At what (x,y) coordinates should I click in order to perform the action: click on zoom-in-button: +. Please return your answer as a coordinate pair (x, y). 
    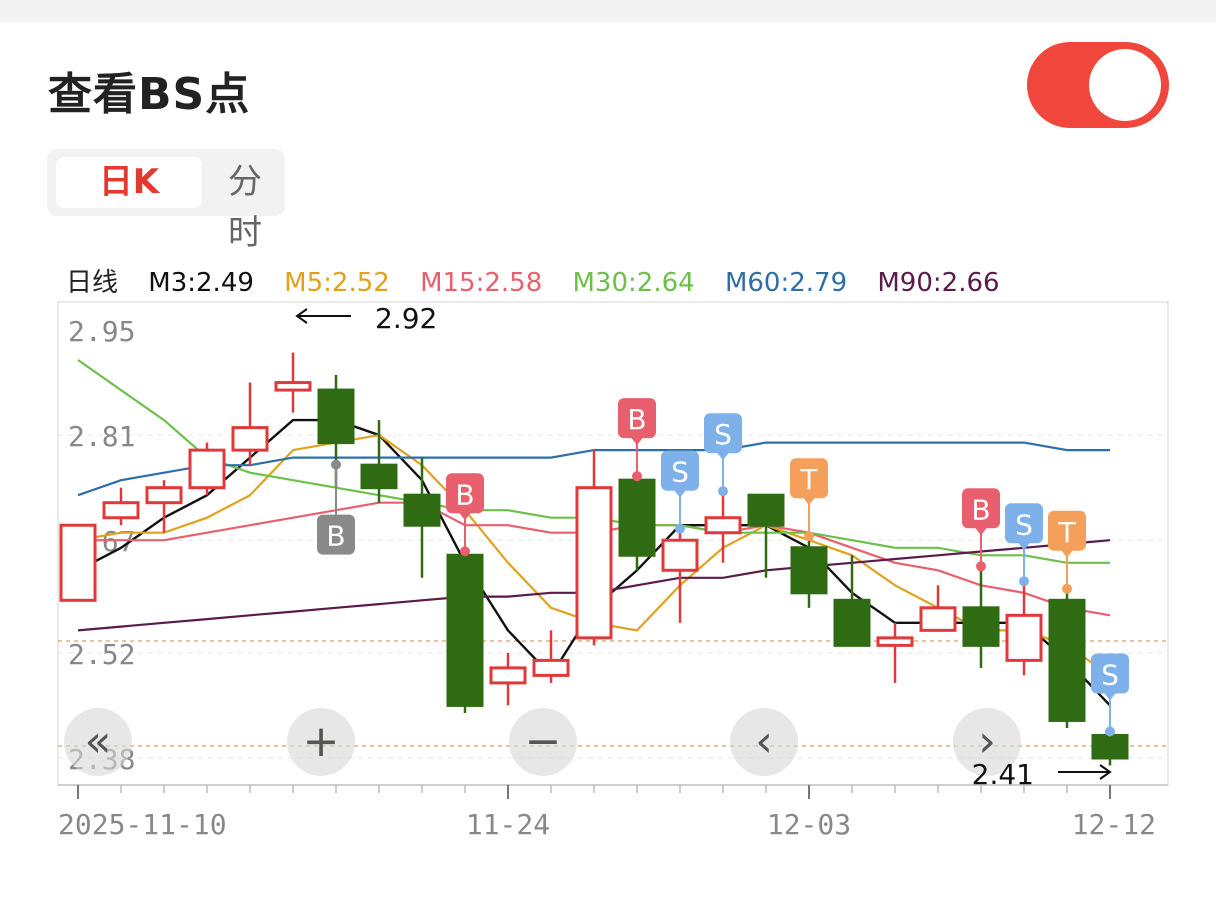
    Looking at the image, I should click on (321, 742).